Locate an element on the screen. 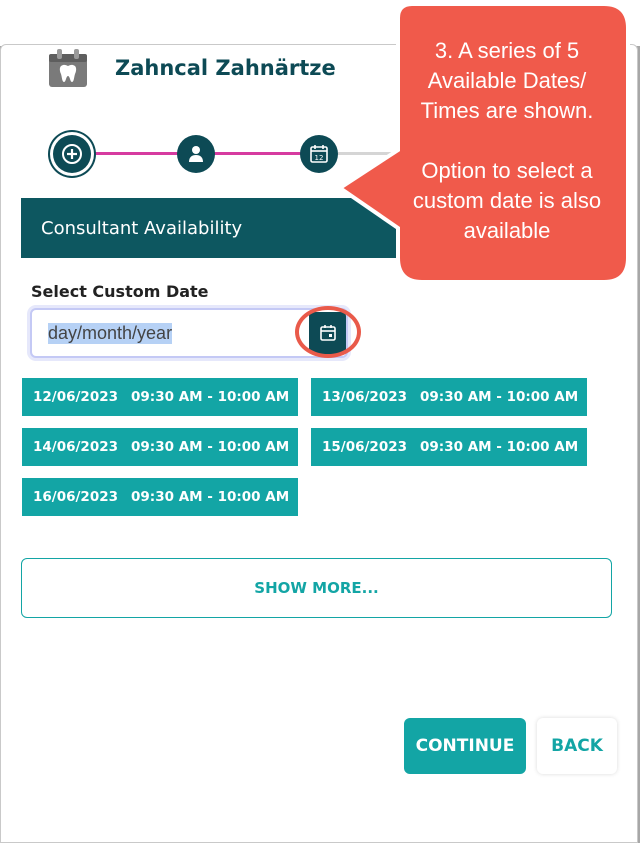 The width and height of the screenshot is (640, 843). back-label: BACK is located at coordinates (577, 746).